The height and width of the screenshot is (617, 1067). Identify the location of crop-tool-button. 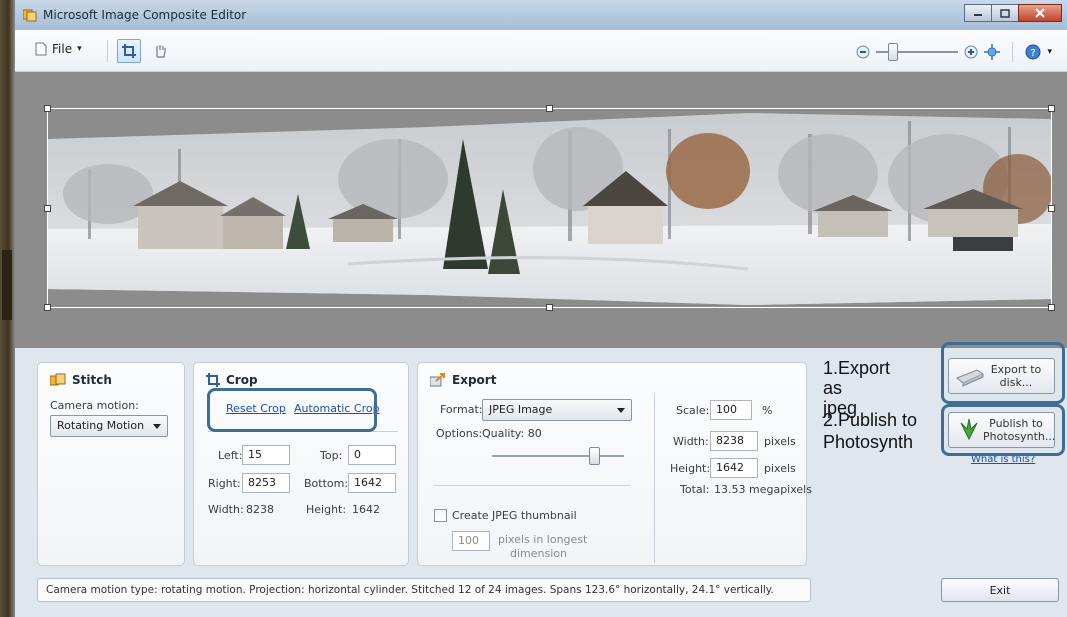
(129, 51).